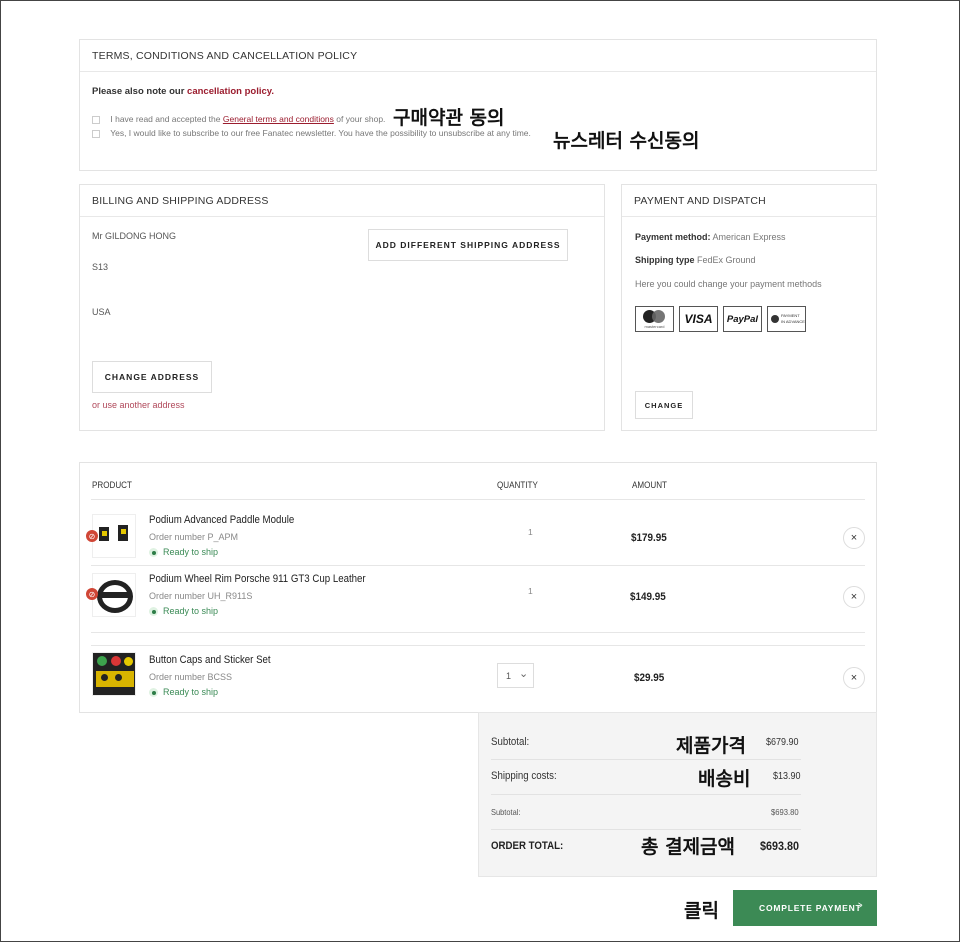 The height and width of the screenshot is (942, 960). What do you see at coordinates (510, 742) in the screenshot?
I see `subtotal-label: Subtotal:` at bounding box center [510, 742].